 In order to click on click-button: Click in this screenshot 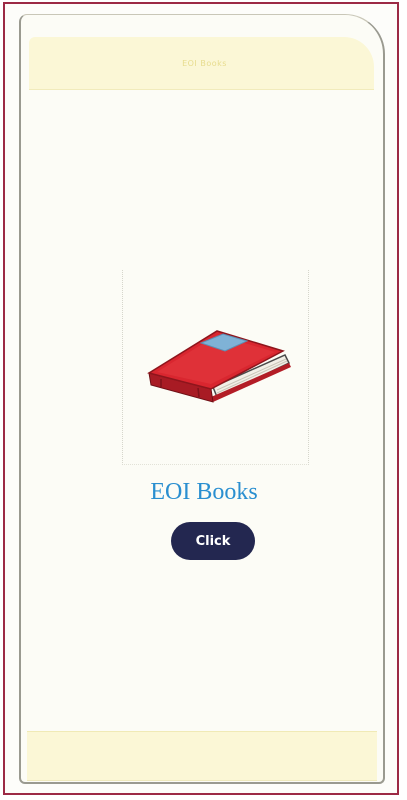, I will do `click(213, 541)`.